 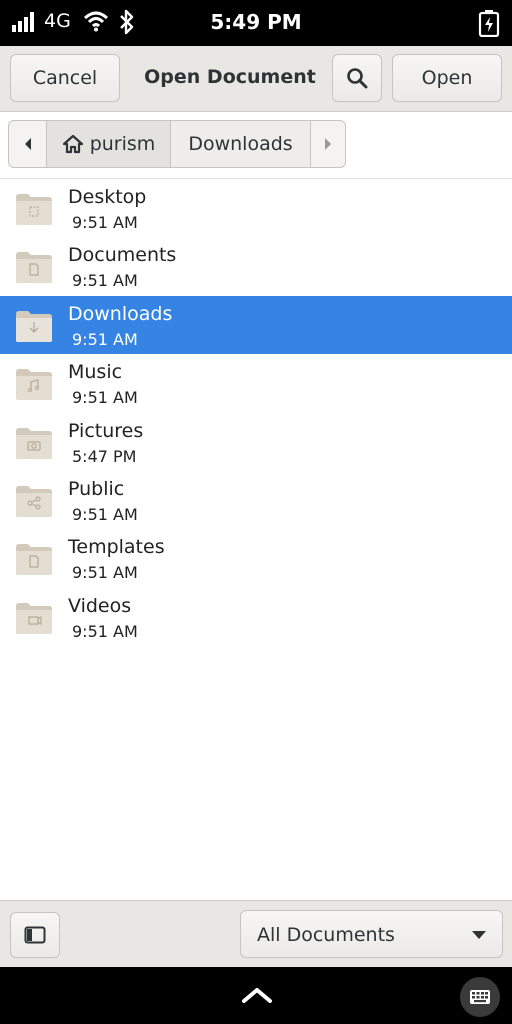 What do you see at coordinates (256, 208) in the screenshot?
I see `file-row: Desktop 9:51 AM` at bounding box center [256, 208].